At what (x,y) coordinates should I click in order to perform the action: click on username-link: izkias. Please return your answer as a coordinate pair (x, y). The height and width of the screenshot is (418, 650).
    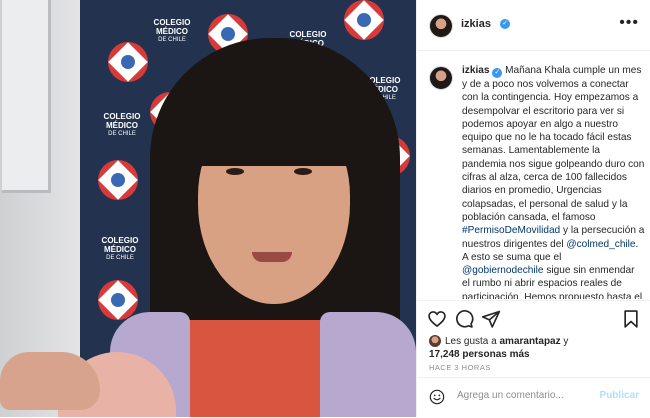
    Looking at the image, I should click on (476, 24).